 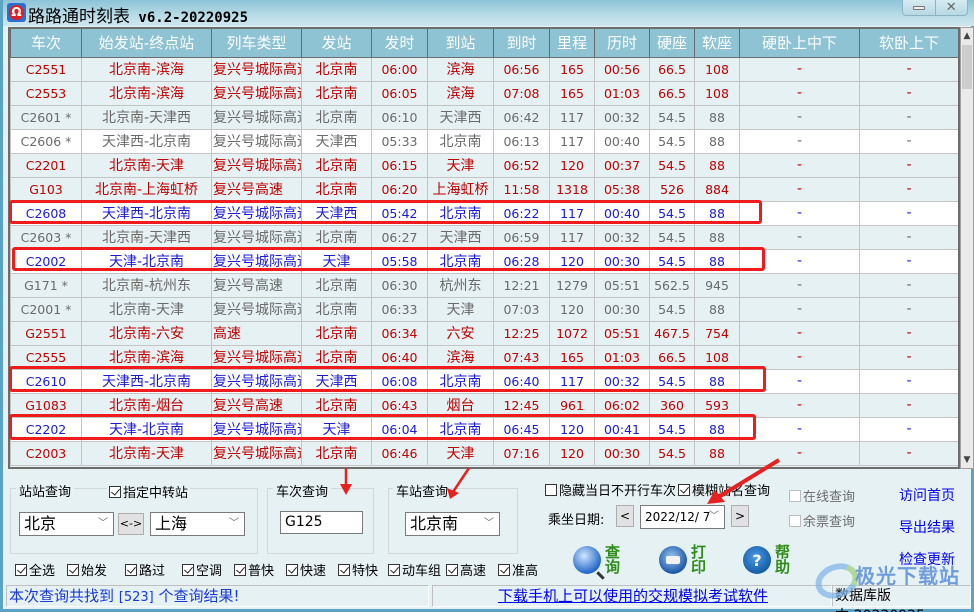 I want to click on filter-checkbox: 动车组, so click(x=414, y=569).